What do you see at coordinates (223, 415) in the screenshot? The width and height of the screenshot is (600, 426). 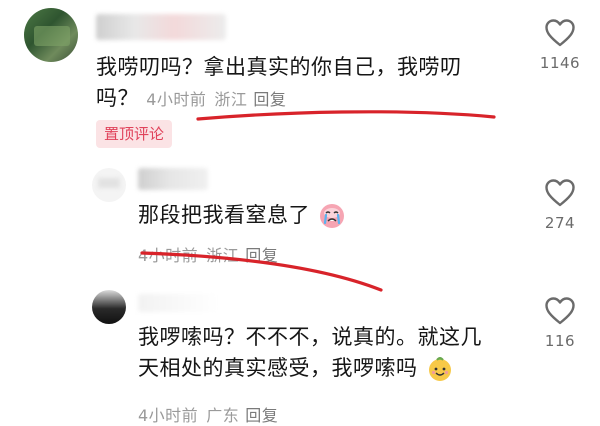 I see `comment-location: 广东` at bounding box center [223, 415].